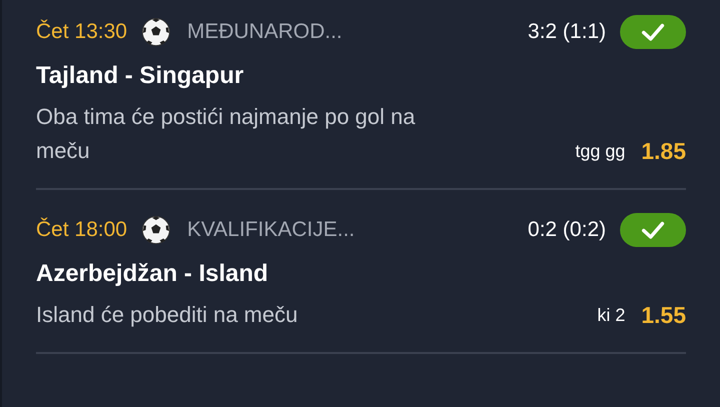 The height and width of the screenshot is (407, 720). I want to click on match-time: Čet 18:00, so click(82, 230).